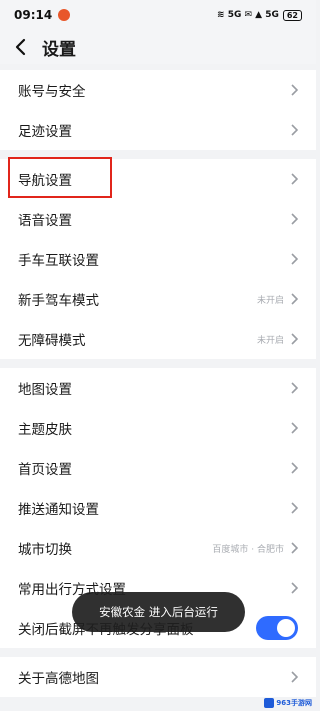 The width and height of the screenshot is (320, 711). What do you see at coordinates (58, 261) in the screenshot?
I see `settings-item-label: 手车互联设置` at bounding box center [58, 261].